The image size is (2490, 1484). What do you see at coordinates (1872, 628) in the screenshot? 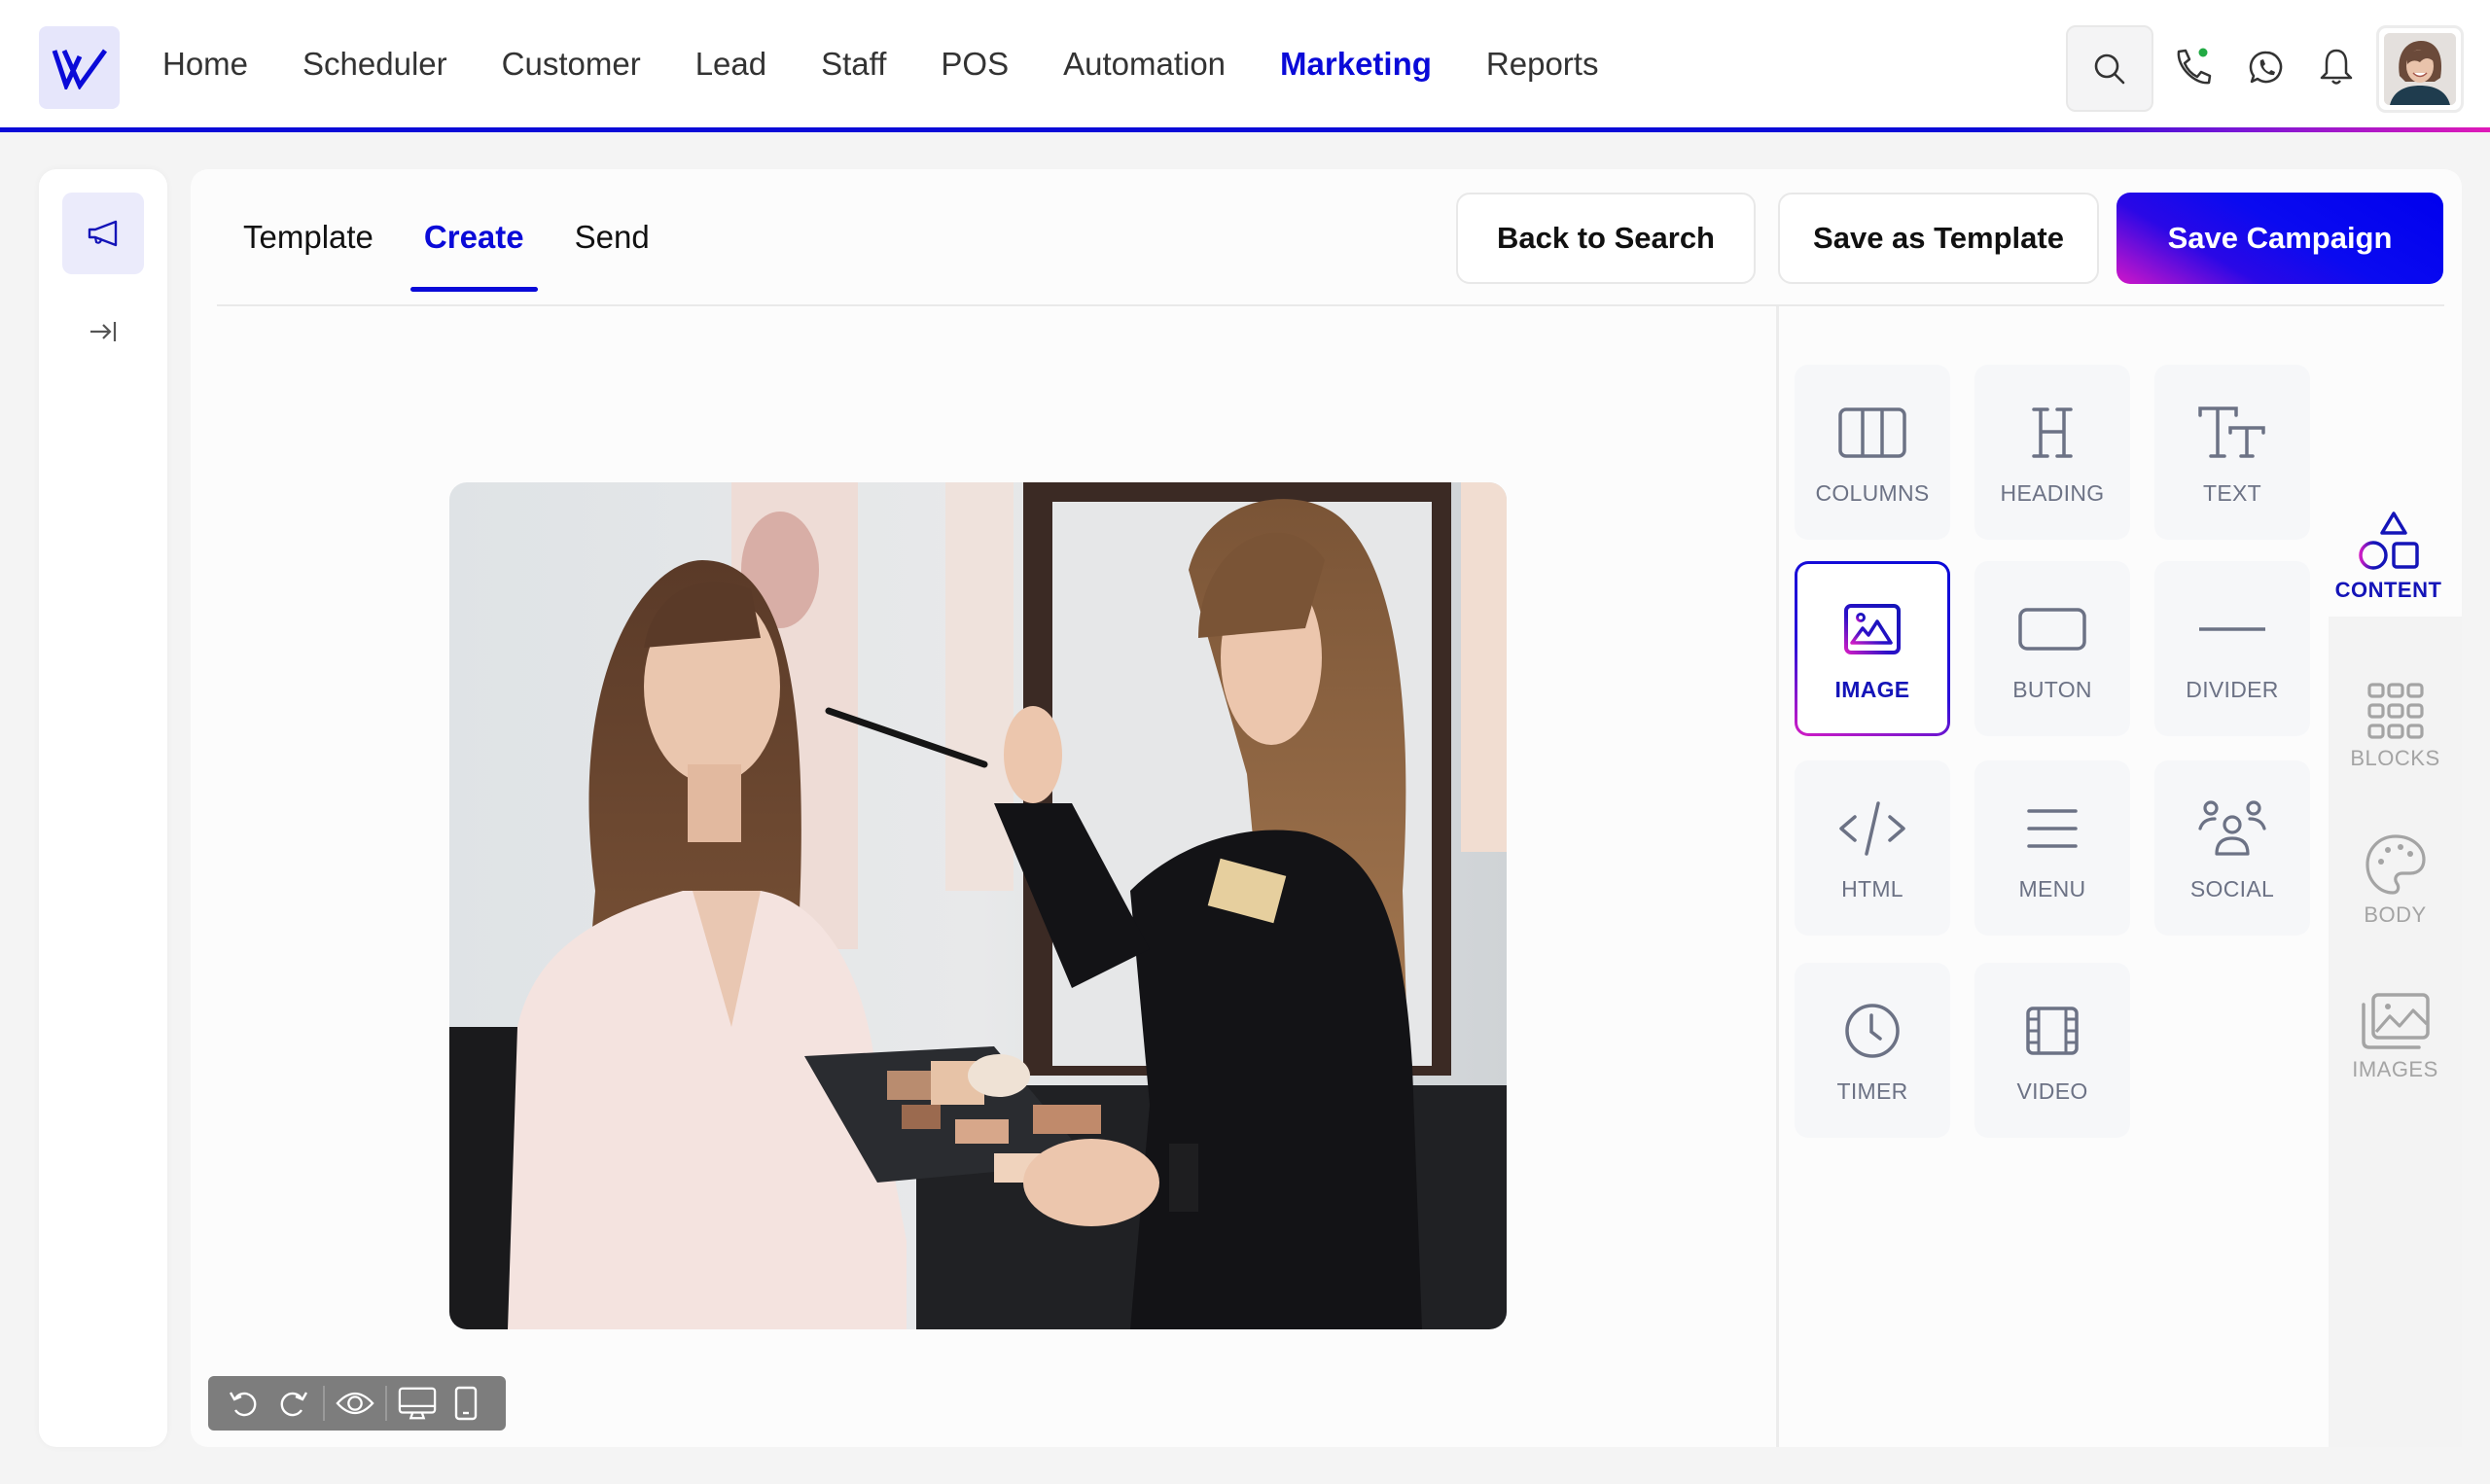
I see `image-icon` at bounding box center [1872, 628].